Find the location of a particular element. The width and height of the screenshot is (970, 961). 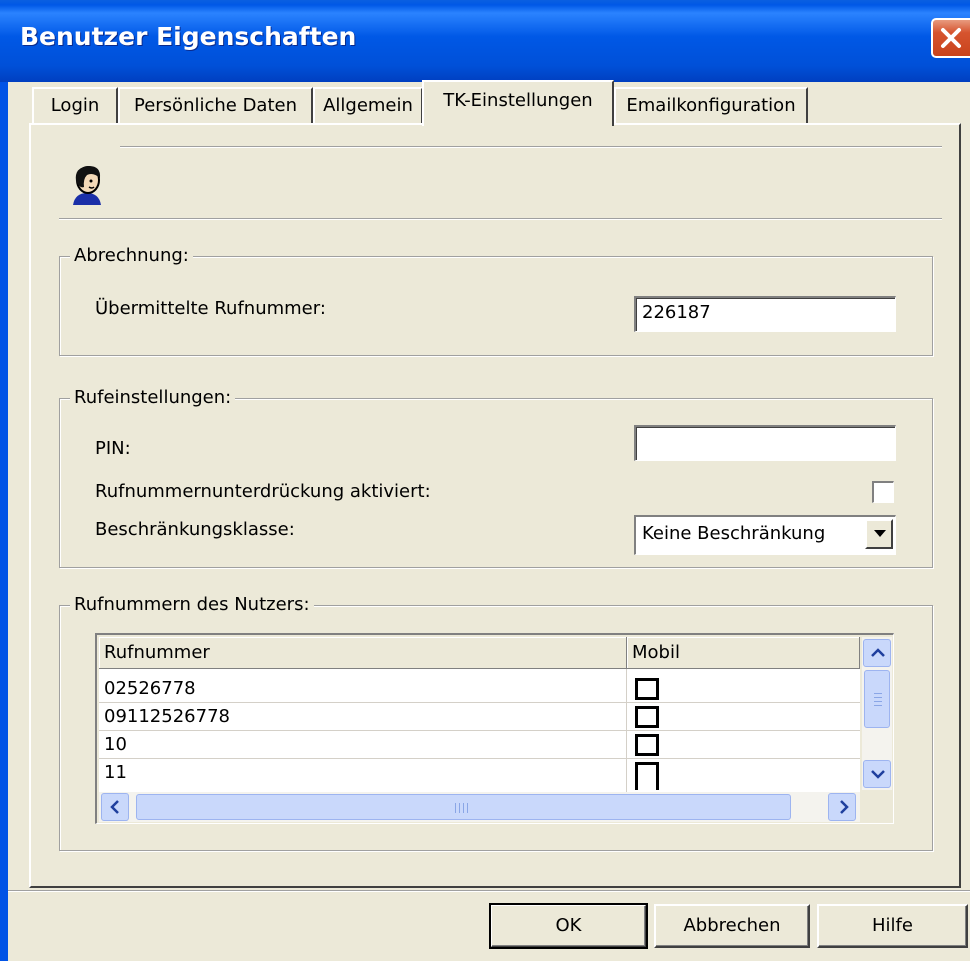

tab-persoenliche-daten: Persönliche Daten is located at coordinates (215, 106).